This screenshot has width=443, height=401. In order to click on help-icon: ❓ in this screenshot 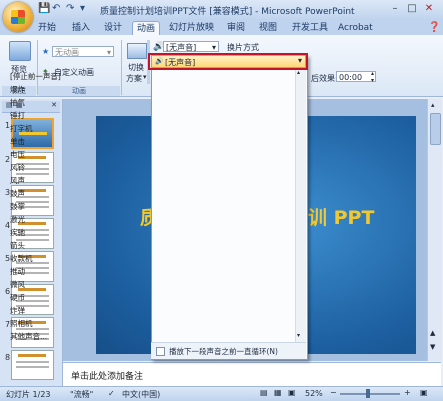, I will do `click(434, 27)`.